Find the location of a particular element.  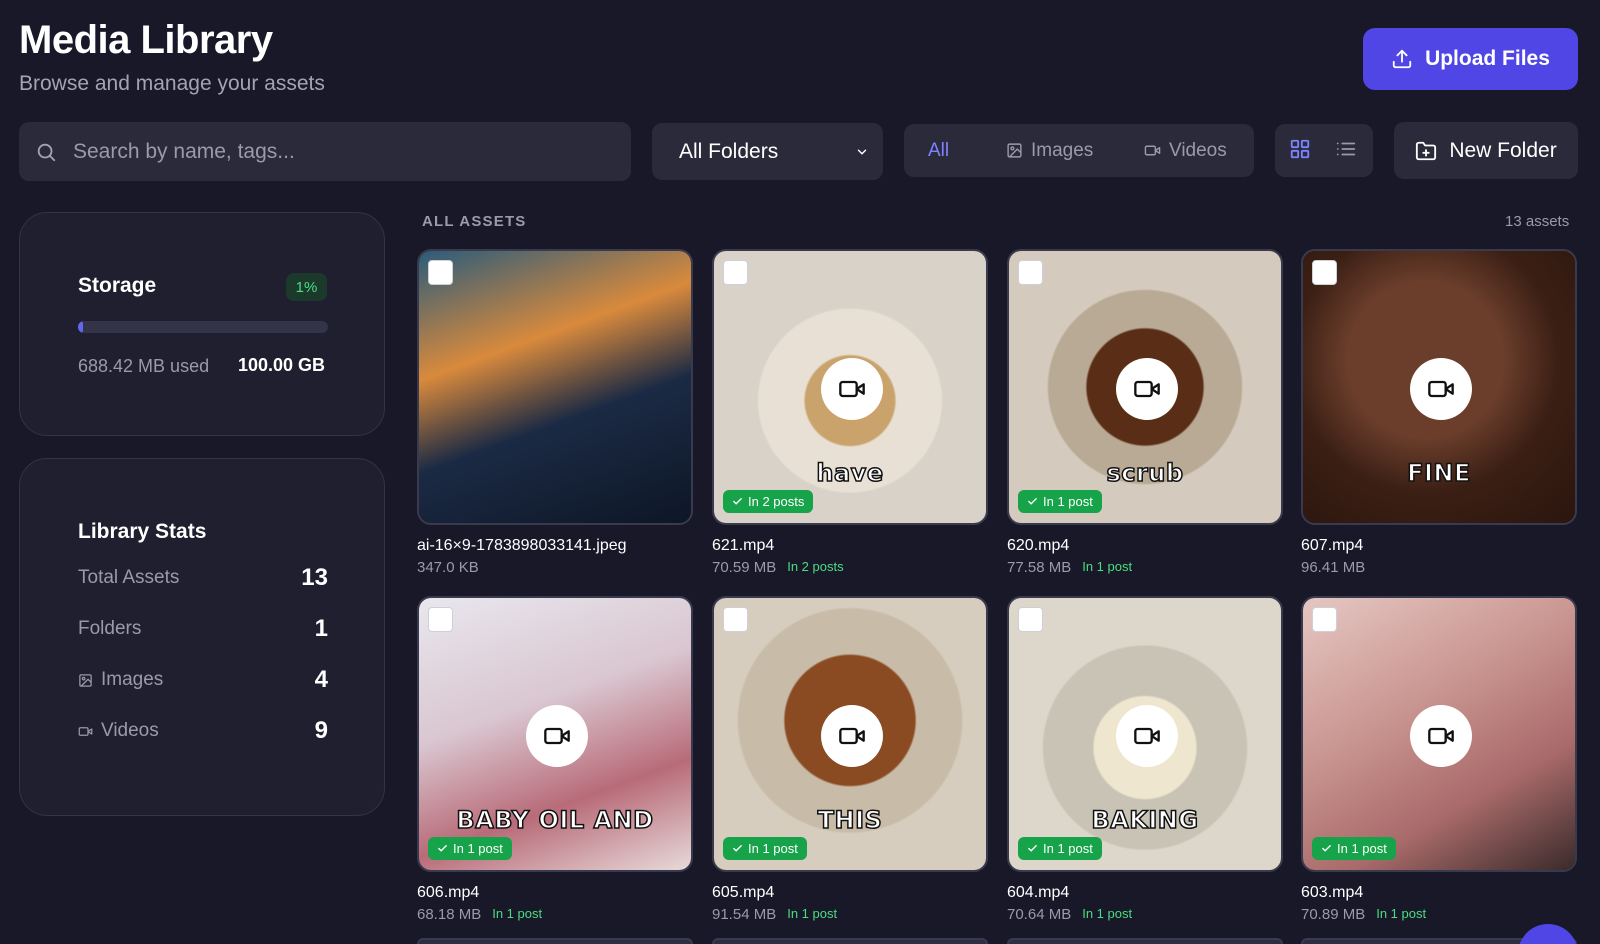

grid-view-button is located at coordinates (1301, 150).